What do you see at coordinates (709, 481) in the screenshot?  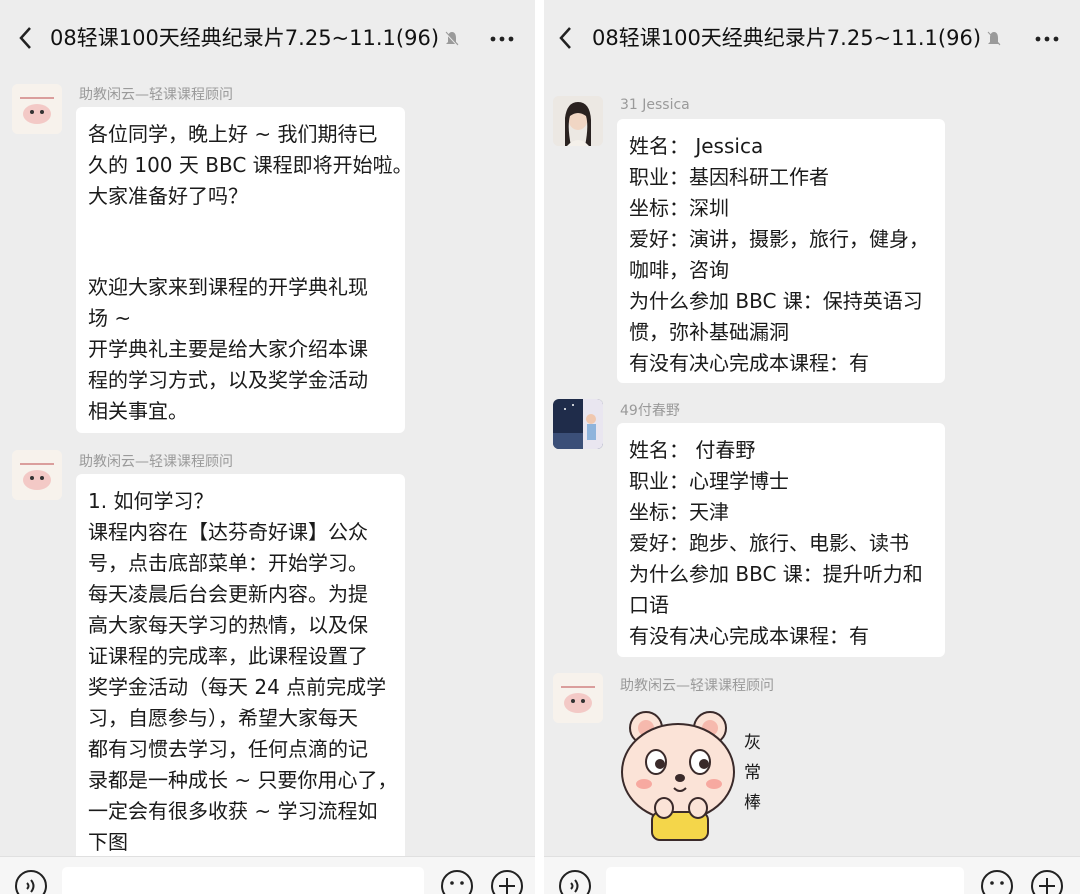 I see `message-line: 职业：心理学博士` at bounding box center [709, 481].